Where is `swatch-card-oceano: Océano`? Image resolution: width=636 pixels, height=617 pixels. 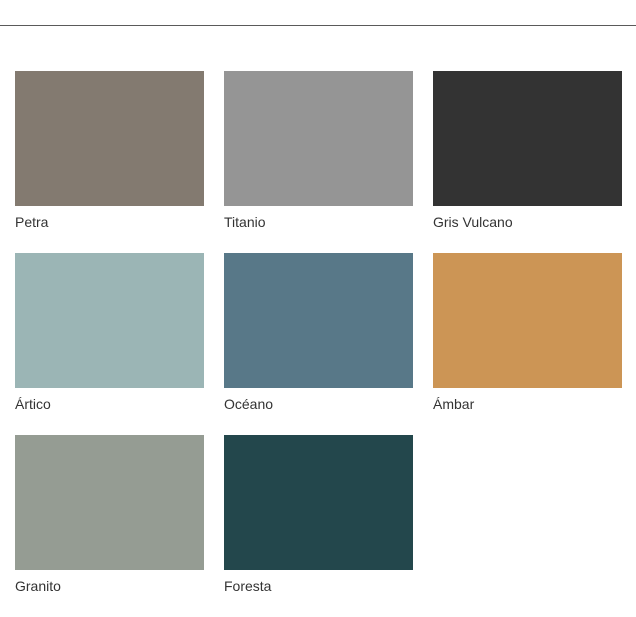
swatch-card-oceano: Océano is located at coordinates (318, 344).